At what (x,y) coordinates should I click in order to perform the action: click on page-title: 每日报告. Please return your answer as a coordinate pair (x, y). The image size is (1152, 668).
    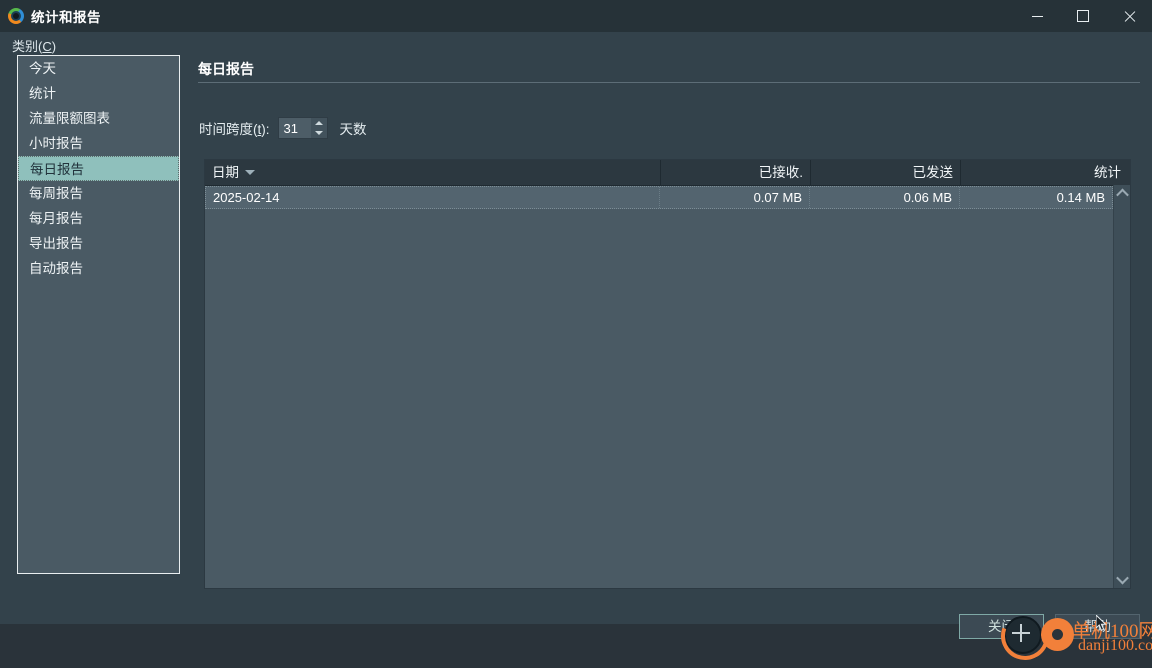
    Looking at the image, I should click on (226, 69).